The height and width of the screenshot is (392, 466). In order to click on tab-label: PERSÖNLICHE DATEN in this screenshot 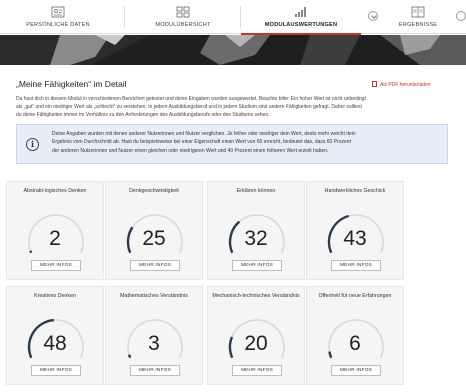, I will do `click(58, 25)`.